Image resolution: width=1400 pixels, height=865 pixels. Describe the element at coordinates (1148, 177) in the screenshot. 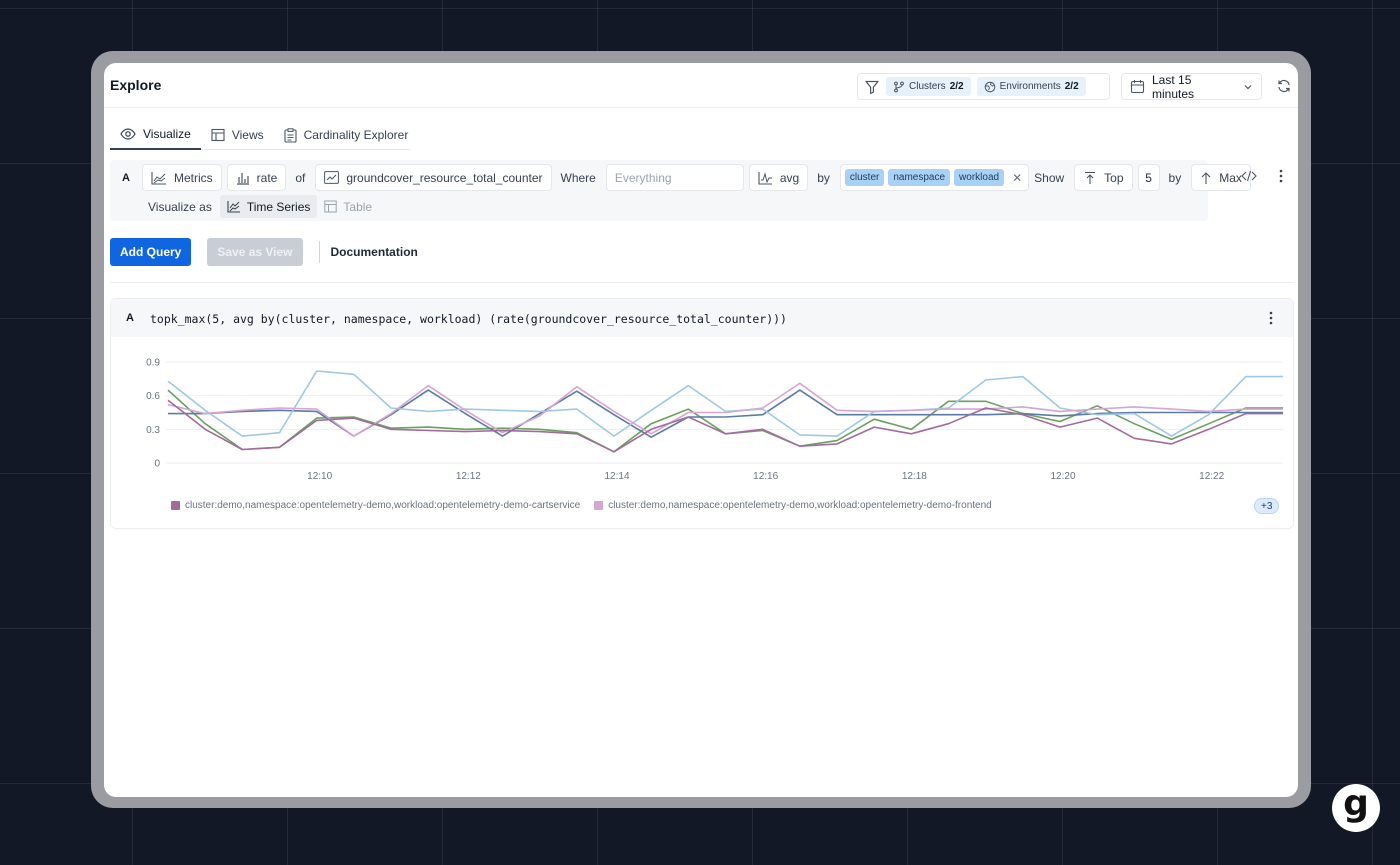

I see `top-n-input: 5` at that location.